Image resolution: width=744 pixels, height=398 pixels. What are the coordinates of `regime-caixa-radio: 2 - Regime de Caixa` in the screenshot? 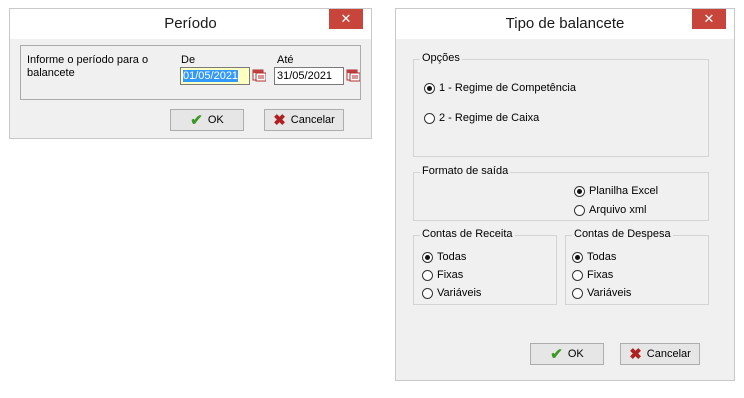 It's located at (481, 118).